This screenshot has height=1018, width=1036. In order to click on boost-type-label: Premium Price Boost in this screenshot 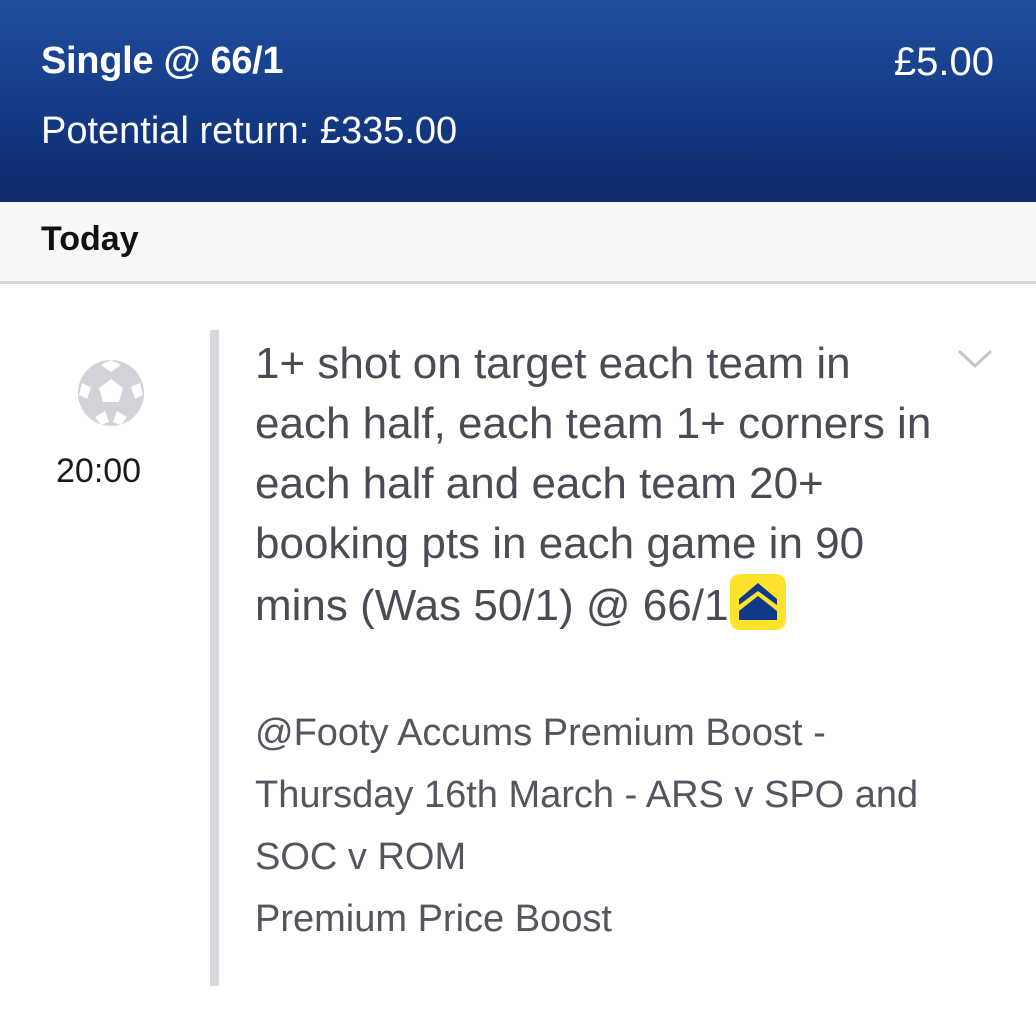, I will do `click(433, 919)`.